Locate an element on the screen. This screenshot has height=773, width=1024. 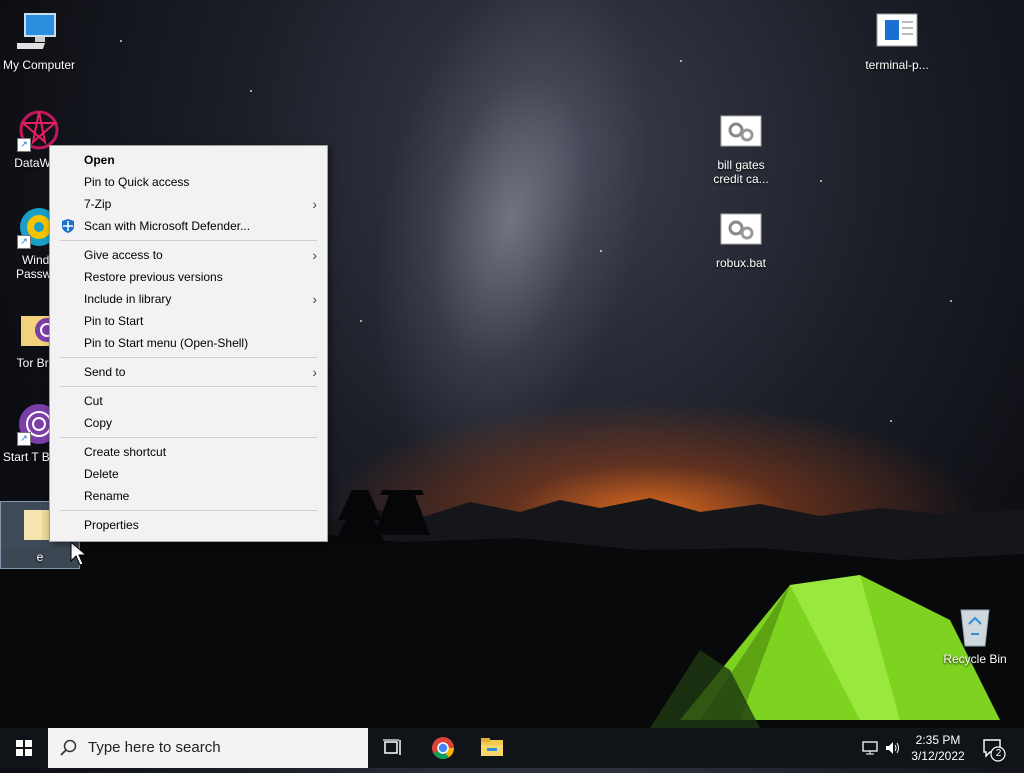
menu-item-label: Give access to is located at coordinates (123, 255).